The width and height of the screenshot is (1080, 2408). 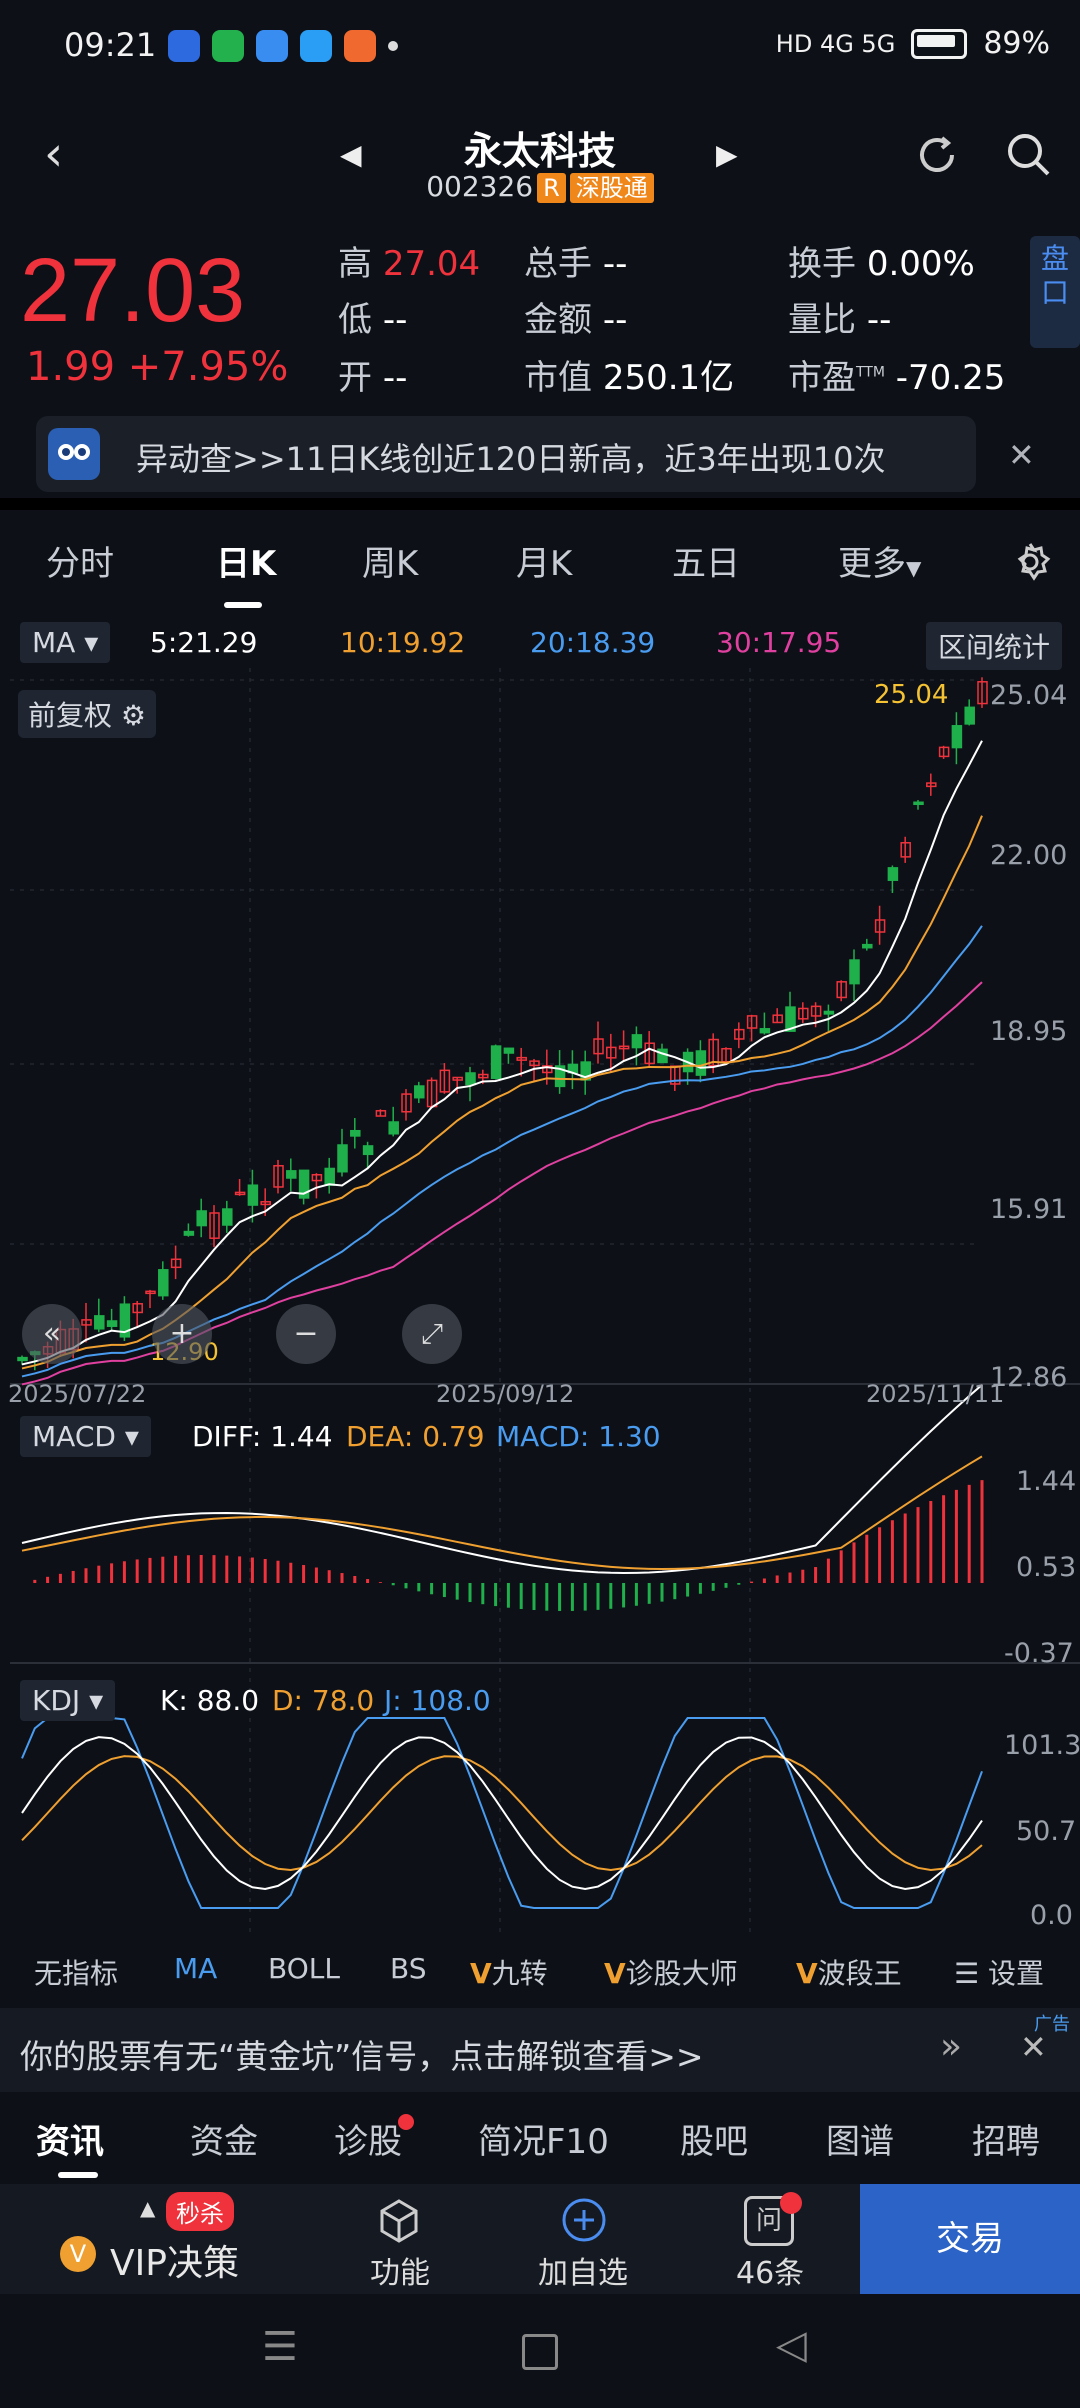 What do you see at coordinates (76, 1972) in the screenshot?
I see `indicator-none: 无指标` at bounding box center [76, 1972].